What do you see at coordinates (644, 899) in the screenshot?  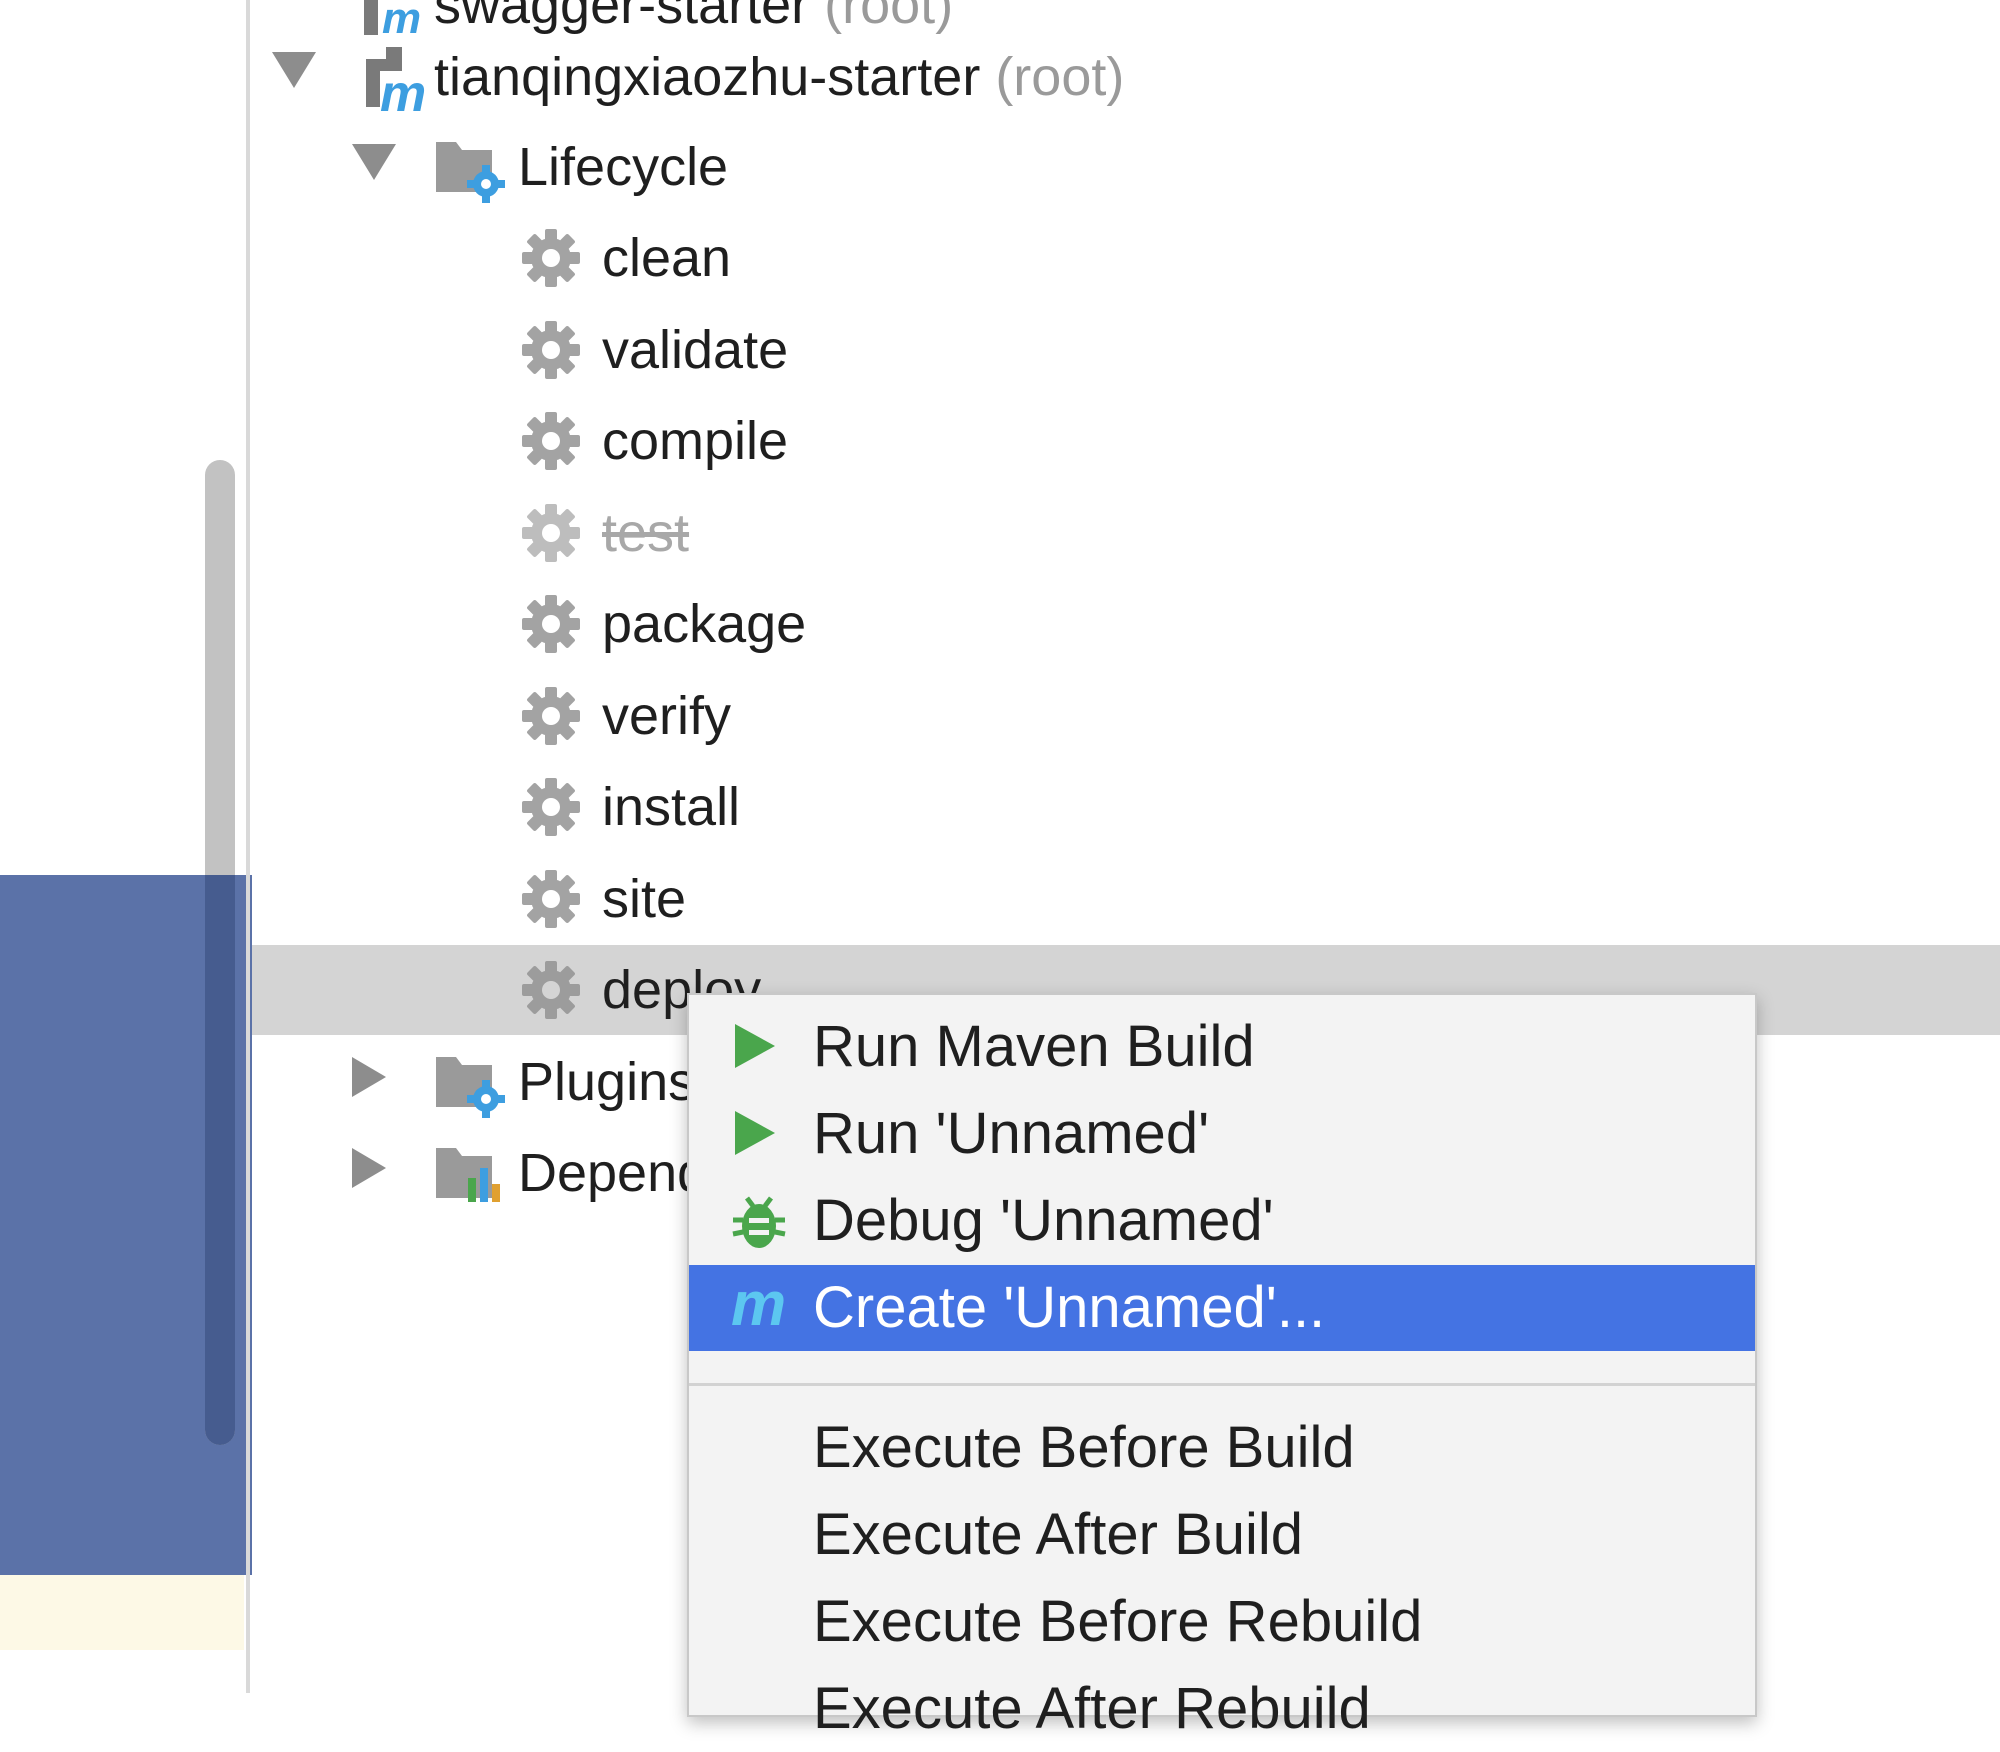 I see `phase-label: site` at bounding box center [644, 899].